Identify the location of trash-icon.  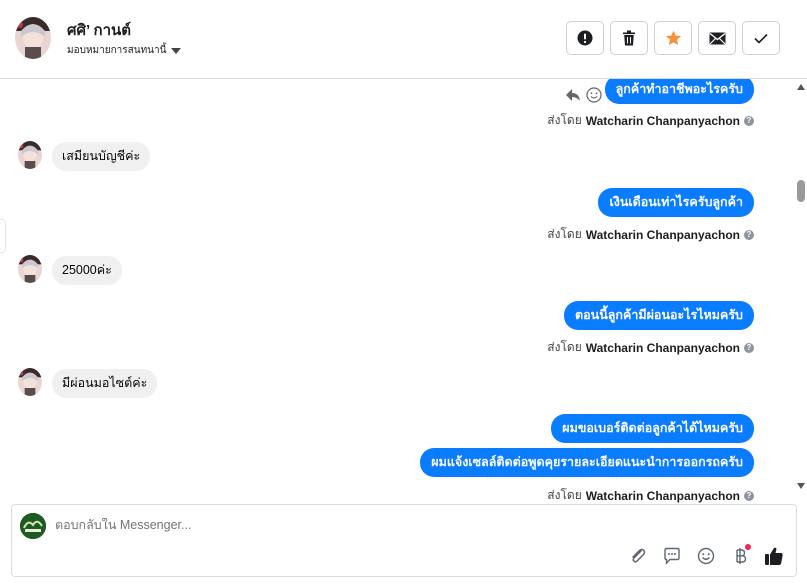
(629, 38).